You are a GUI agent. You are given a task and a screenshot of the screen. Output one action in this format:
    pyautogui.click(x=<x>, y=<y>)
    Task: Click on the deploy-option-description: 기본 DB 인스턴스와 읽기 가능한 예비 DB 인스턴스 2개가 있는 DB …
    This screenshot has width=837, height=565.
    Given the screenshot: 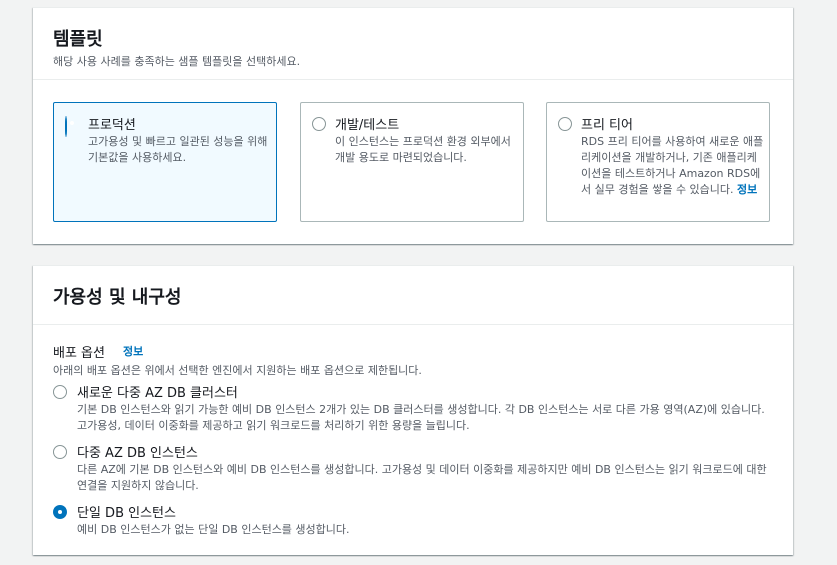 What is the action you would take?
    pyautogui.click(x=421, y=417)
    